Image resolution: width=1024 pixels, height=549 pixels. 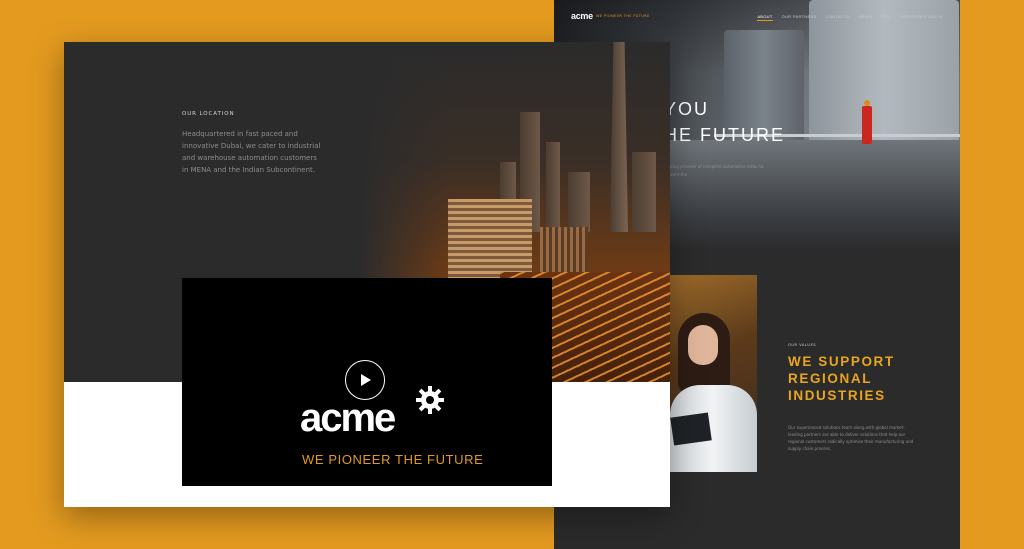 What do you see at coordinates (619, 137) in the screenshot?
I see `tower-spire` at bounding box center [619, 137].